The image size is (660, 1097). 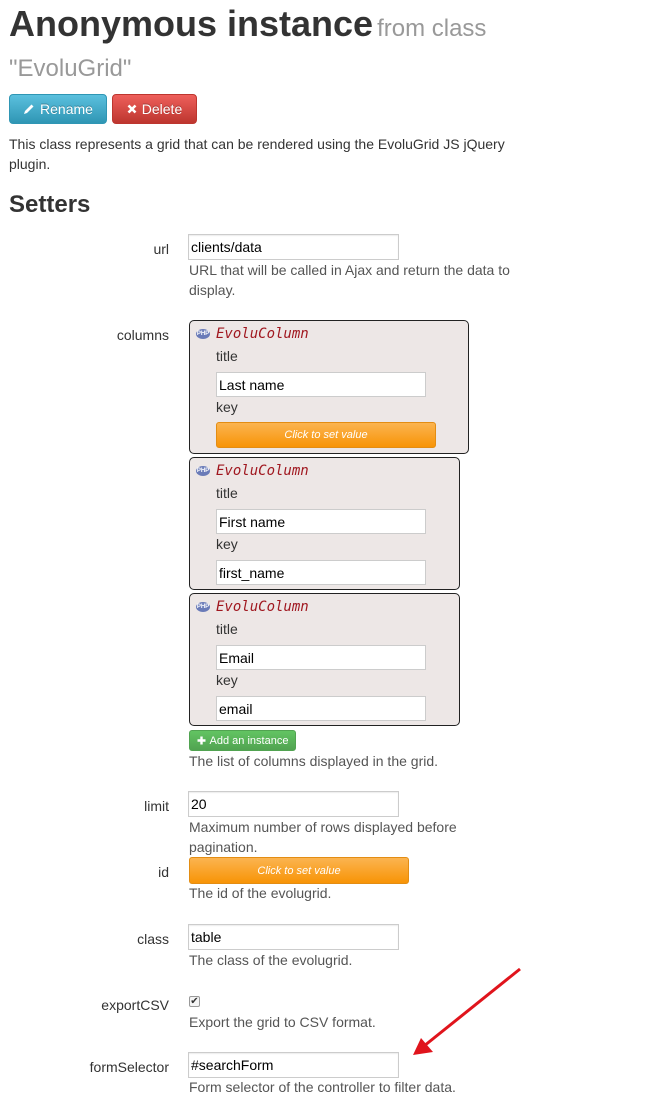 What do you see at coordinates (467, 1011) in the screenshot?
I see `annotation-arrow-icon` at bounding box center [467, 1011].